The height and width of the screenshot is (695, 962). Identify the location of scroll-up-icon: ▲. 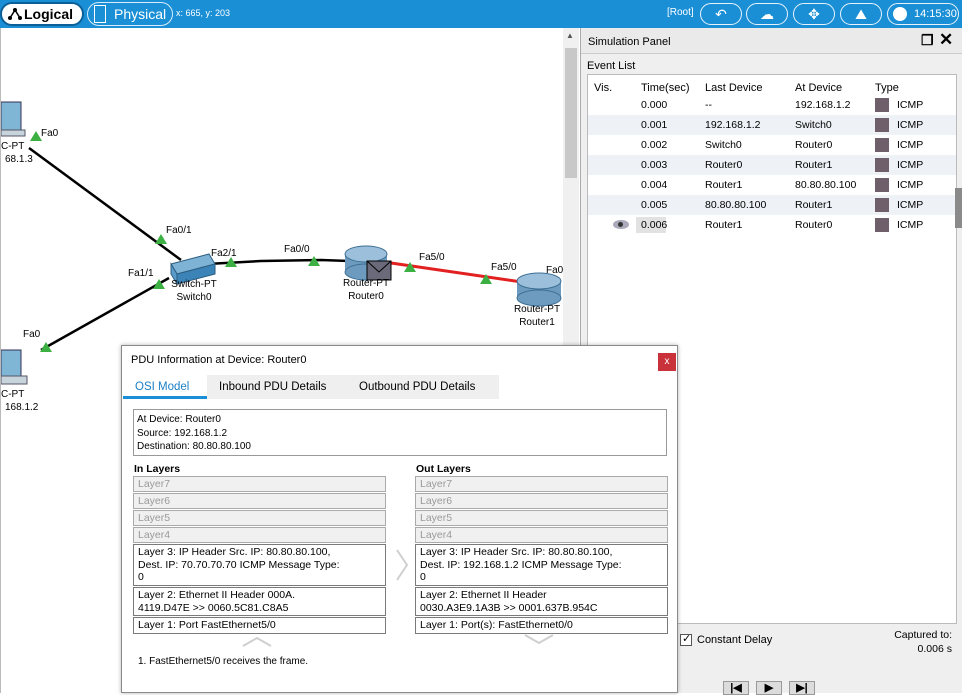
(570, 35).